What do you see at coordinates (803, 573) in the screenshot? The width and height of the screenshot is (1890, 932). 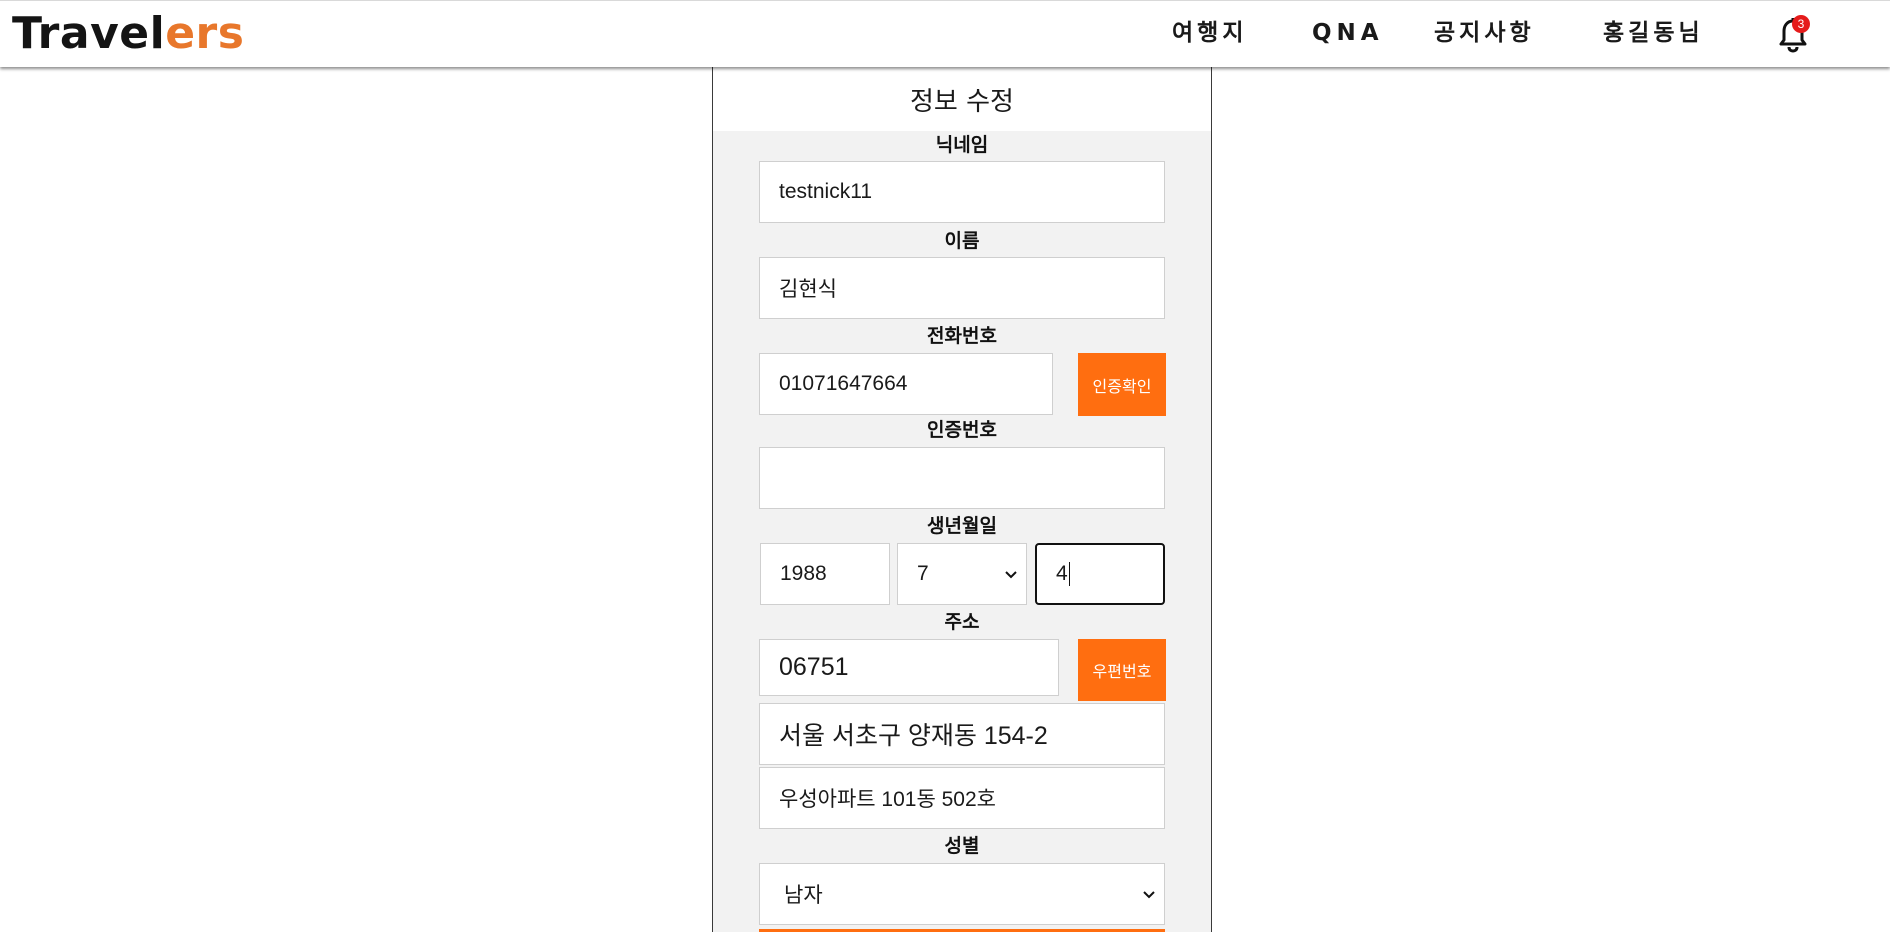 I see `birth-year-value: 1988` at bounding box center [803, 573].